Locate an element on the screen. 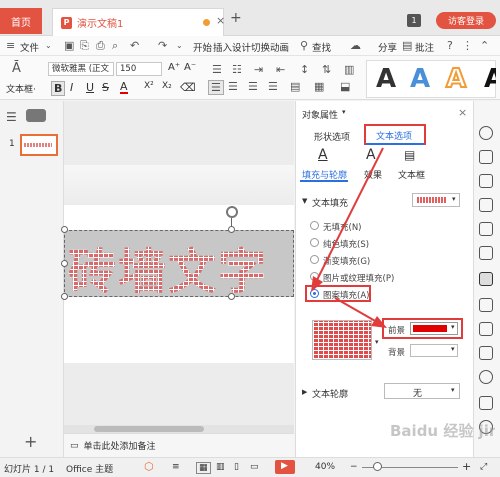 The height and width of the screenshot is (477, 500). zoom-slider-thumb is located at coordinates (377, 466).